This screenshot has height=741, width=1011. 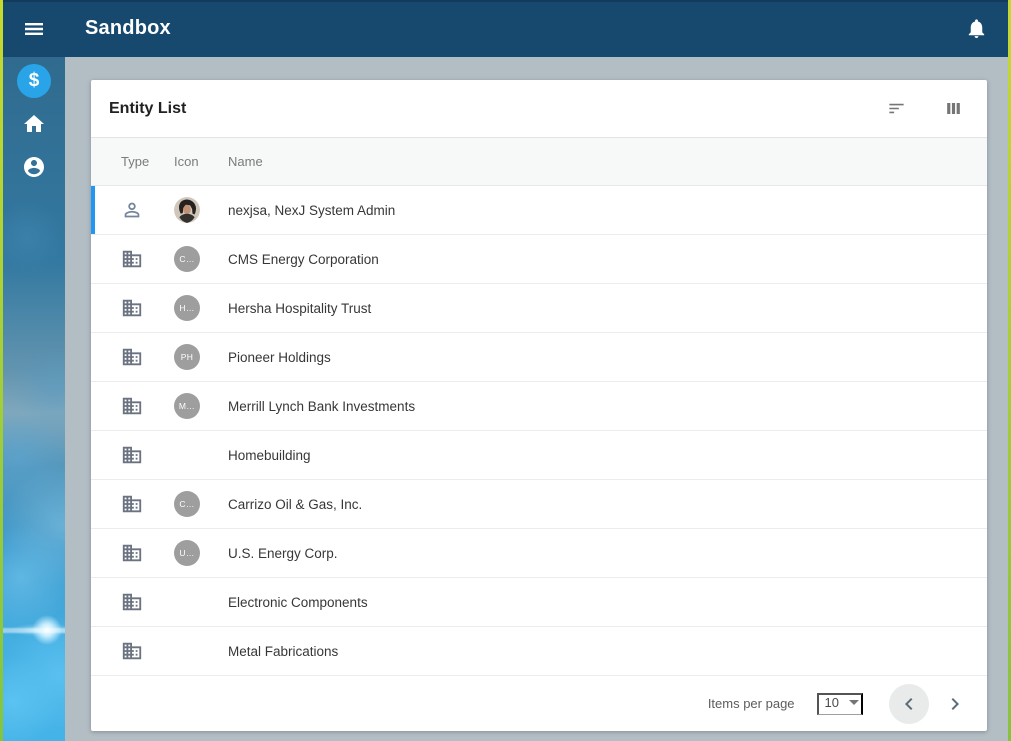 What do you see at coordinates (283, 651) in the screenshot?
I see `entity-name: Metal Fabrications` at bounding box center [283, 651].